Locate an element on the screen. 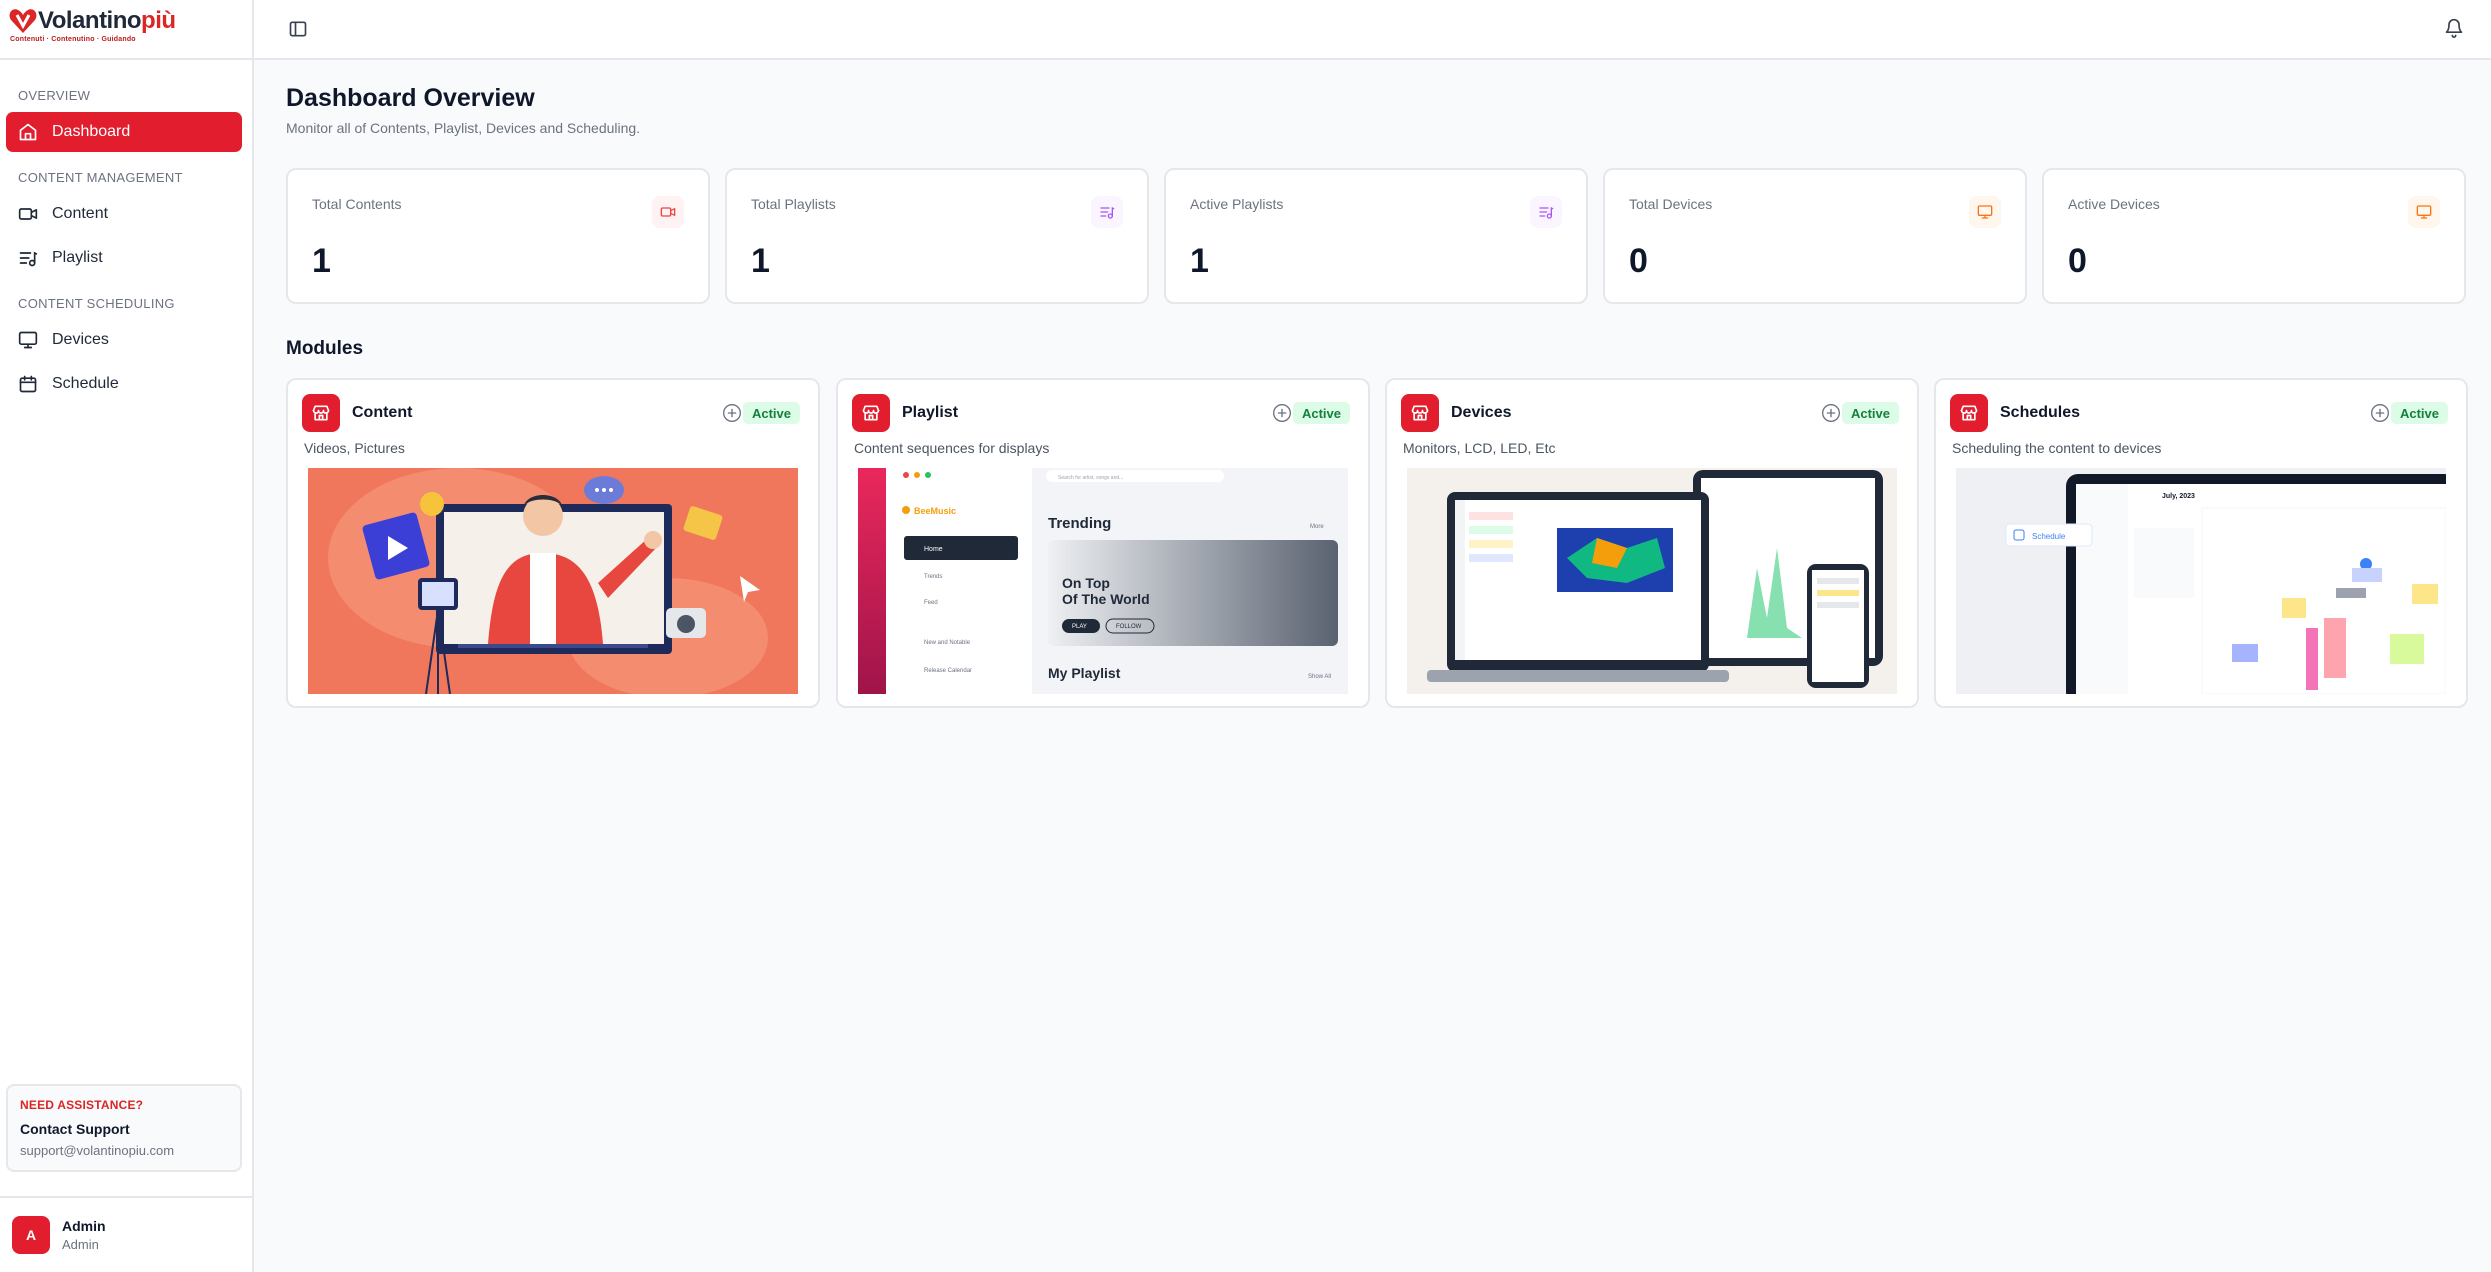 This screenshot has height=1272, width=2491. add-device-icon is located at coordinates (1831, 413).